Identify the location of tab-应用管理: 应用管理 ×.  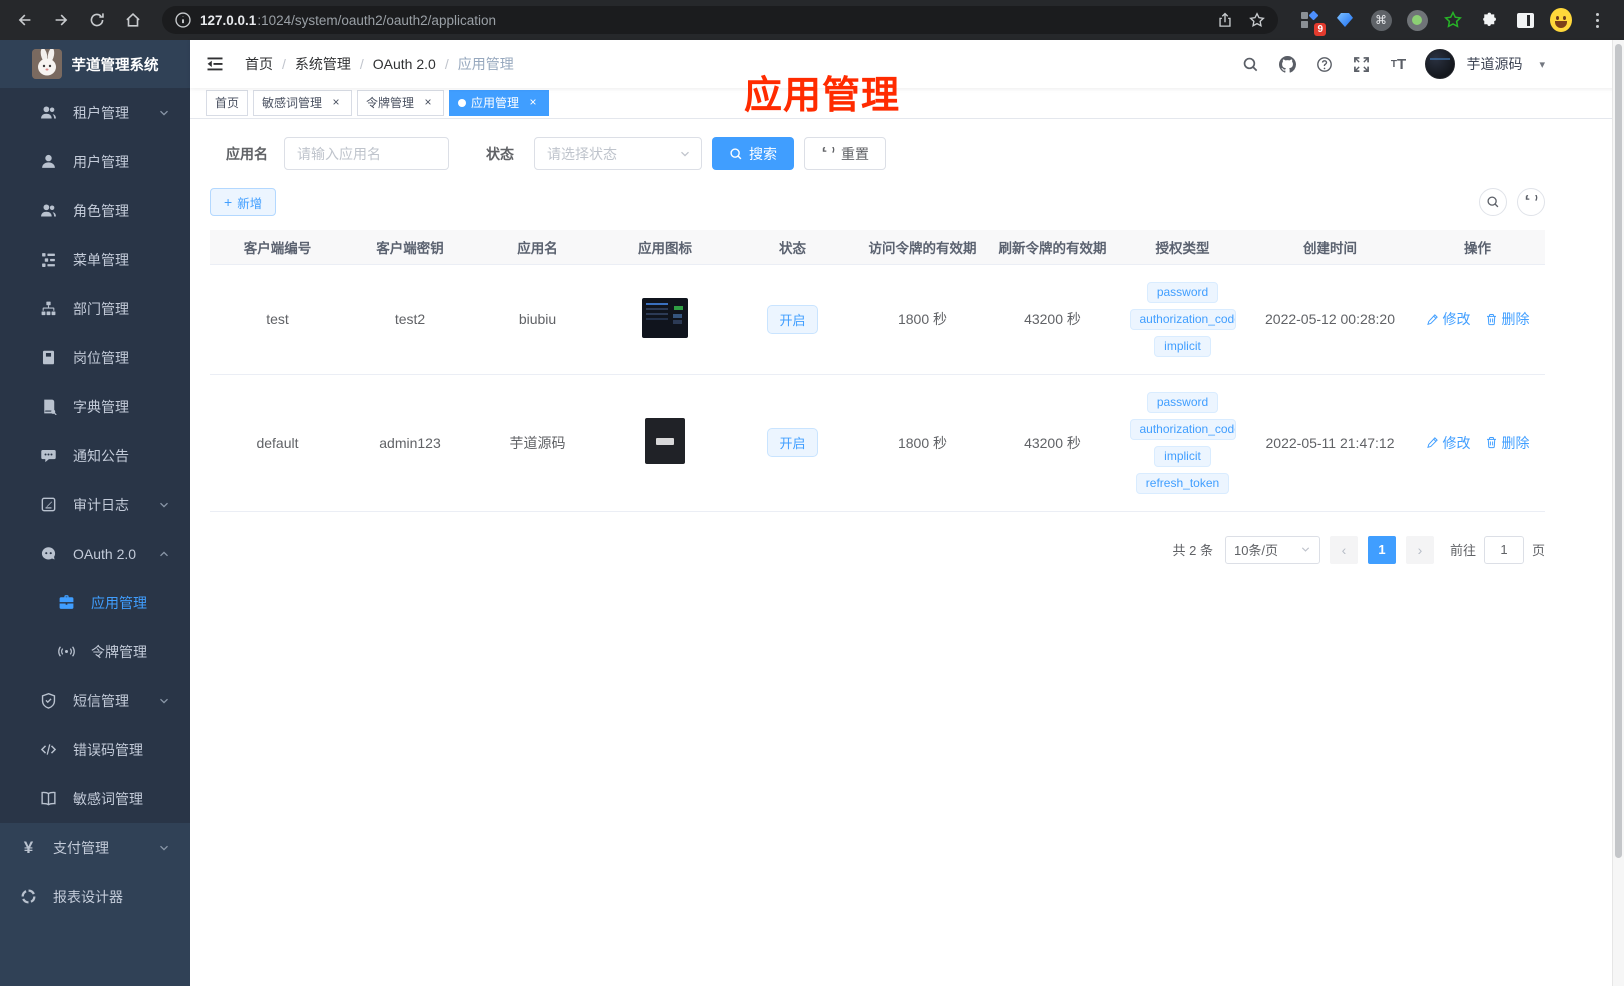
(499, 103).